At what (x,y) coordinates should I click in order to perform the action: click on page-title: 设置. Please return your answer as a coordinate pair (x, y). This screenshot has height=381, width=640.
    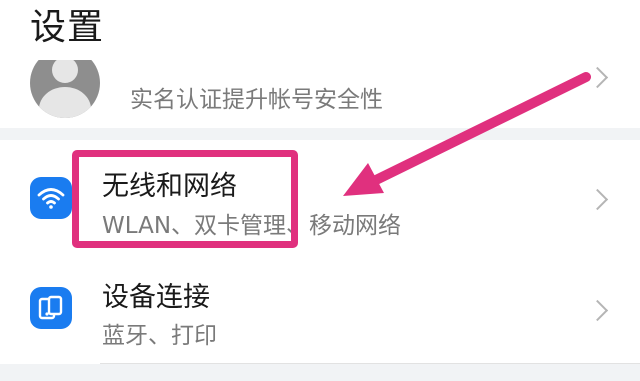
    Looking at the image, I should click on (67, 27).